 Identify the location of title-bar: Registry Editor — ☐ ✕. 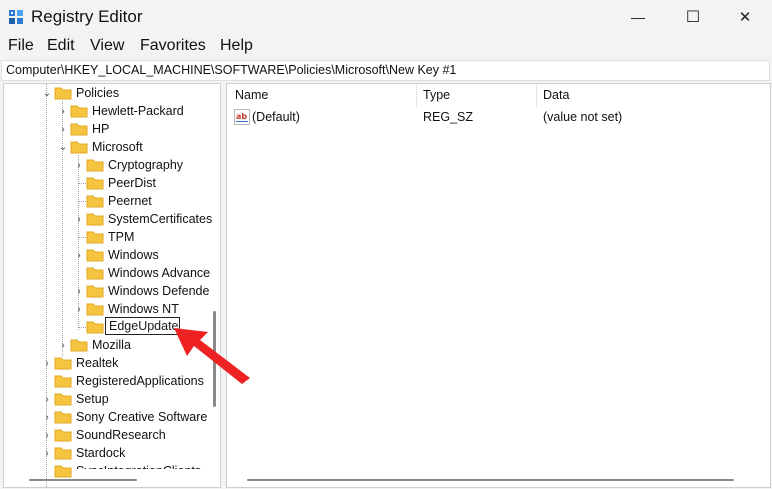
(386, 17).